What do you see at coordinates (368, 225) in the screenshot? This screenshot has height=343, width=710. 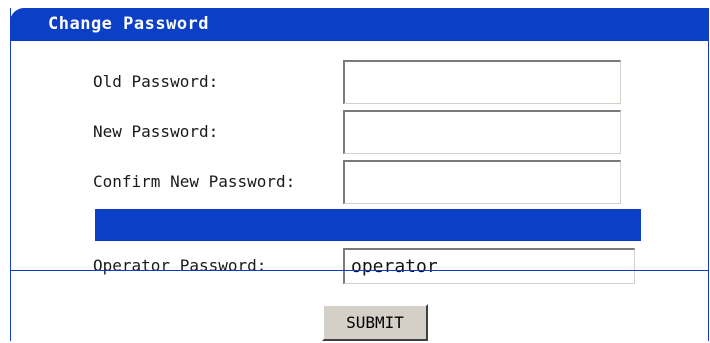 I see `section-separator-bar` at bounding box center [368, 225].